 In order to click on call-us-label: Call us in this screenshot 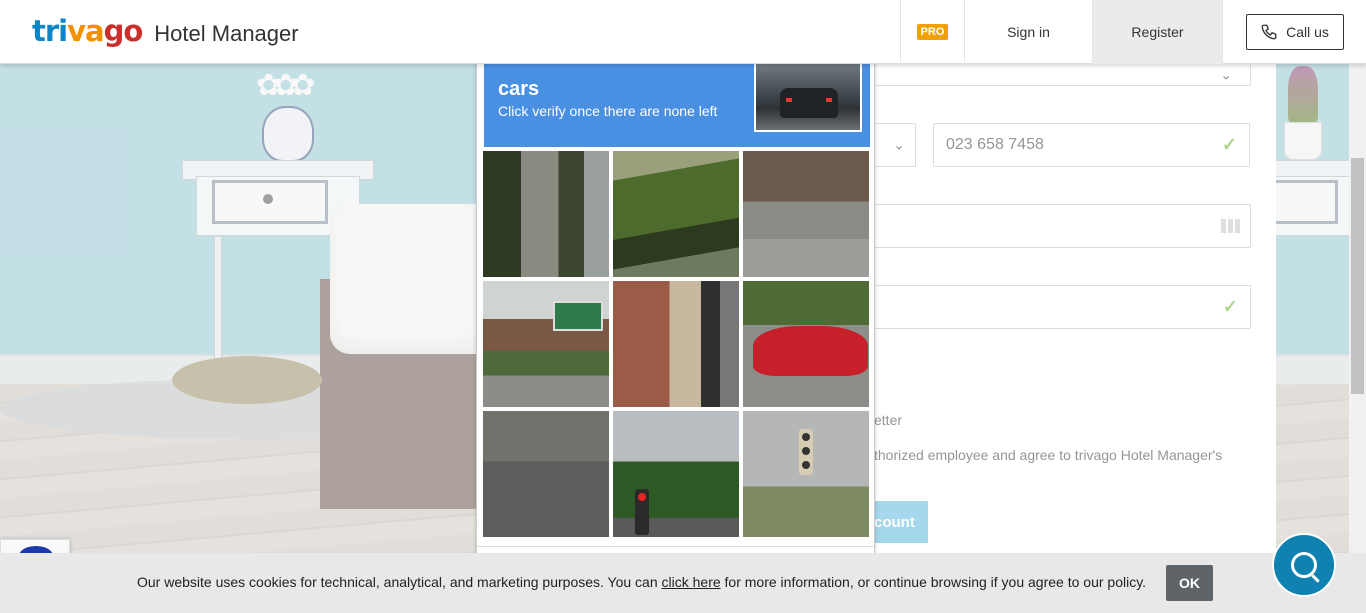, I will do `click(1307, 32)`.